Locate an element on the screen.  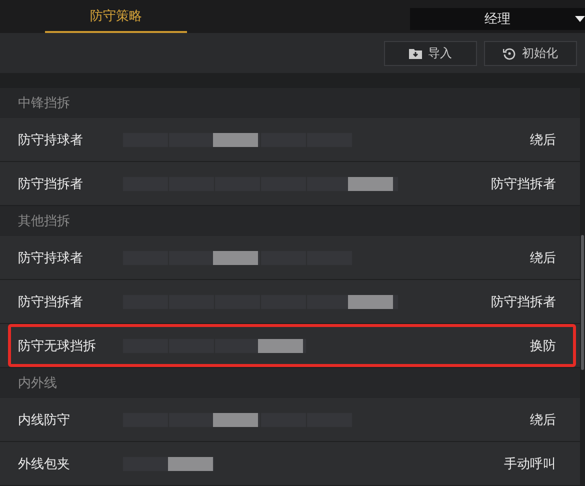
reset-button: 初始化 is located at coordinates (530, 53).